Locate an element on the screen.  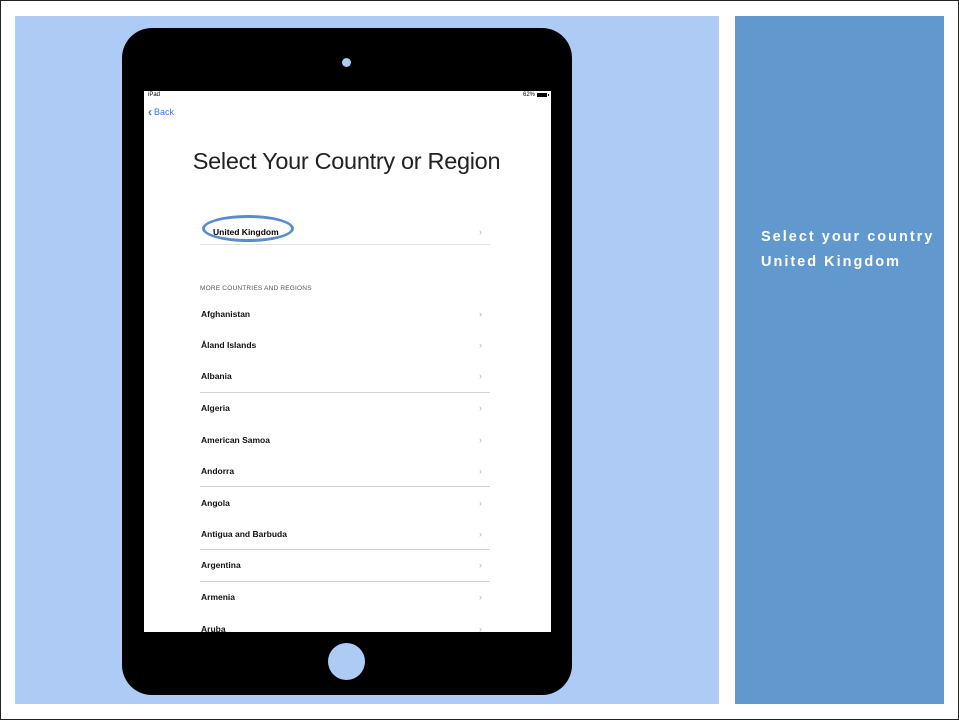
country-label: Antigua and Barbuda is located at coordinates (244, 533).